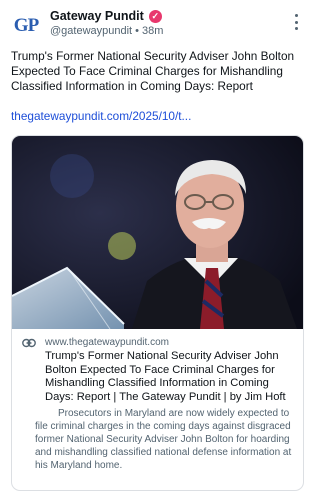 The width and height of the screenshot is (320, 500). I want to click on link-icon, so click(29, 343).